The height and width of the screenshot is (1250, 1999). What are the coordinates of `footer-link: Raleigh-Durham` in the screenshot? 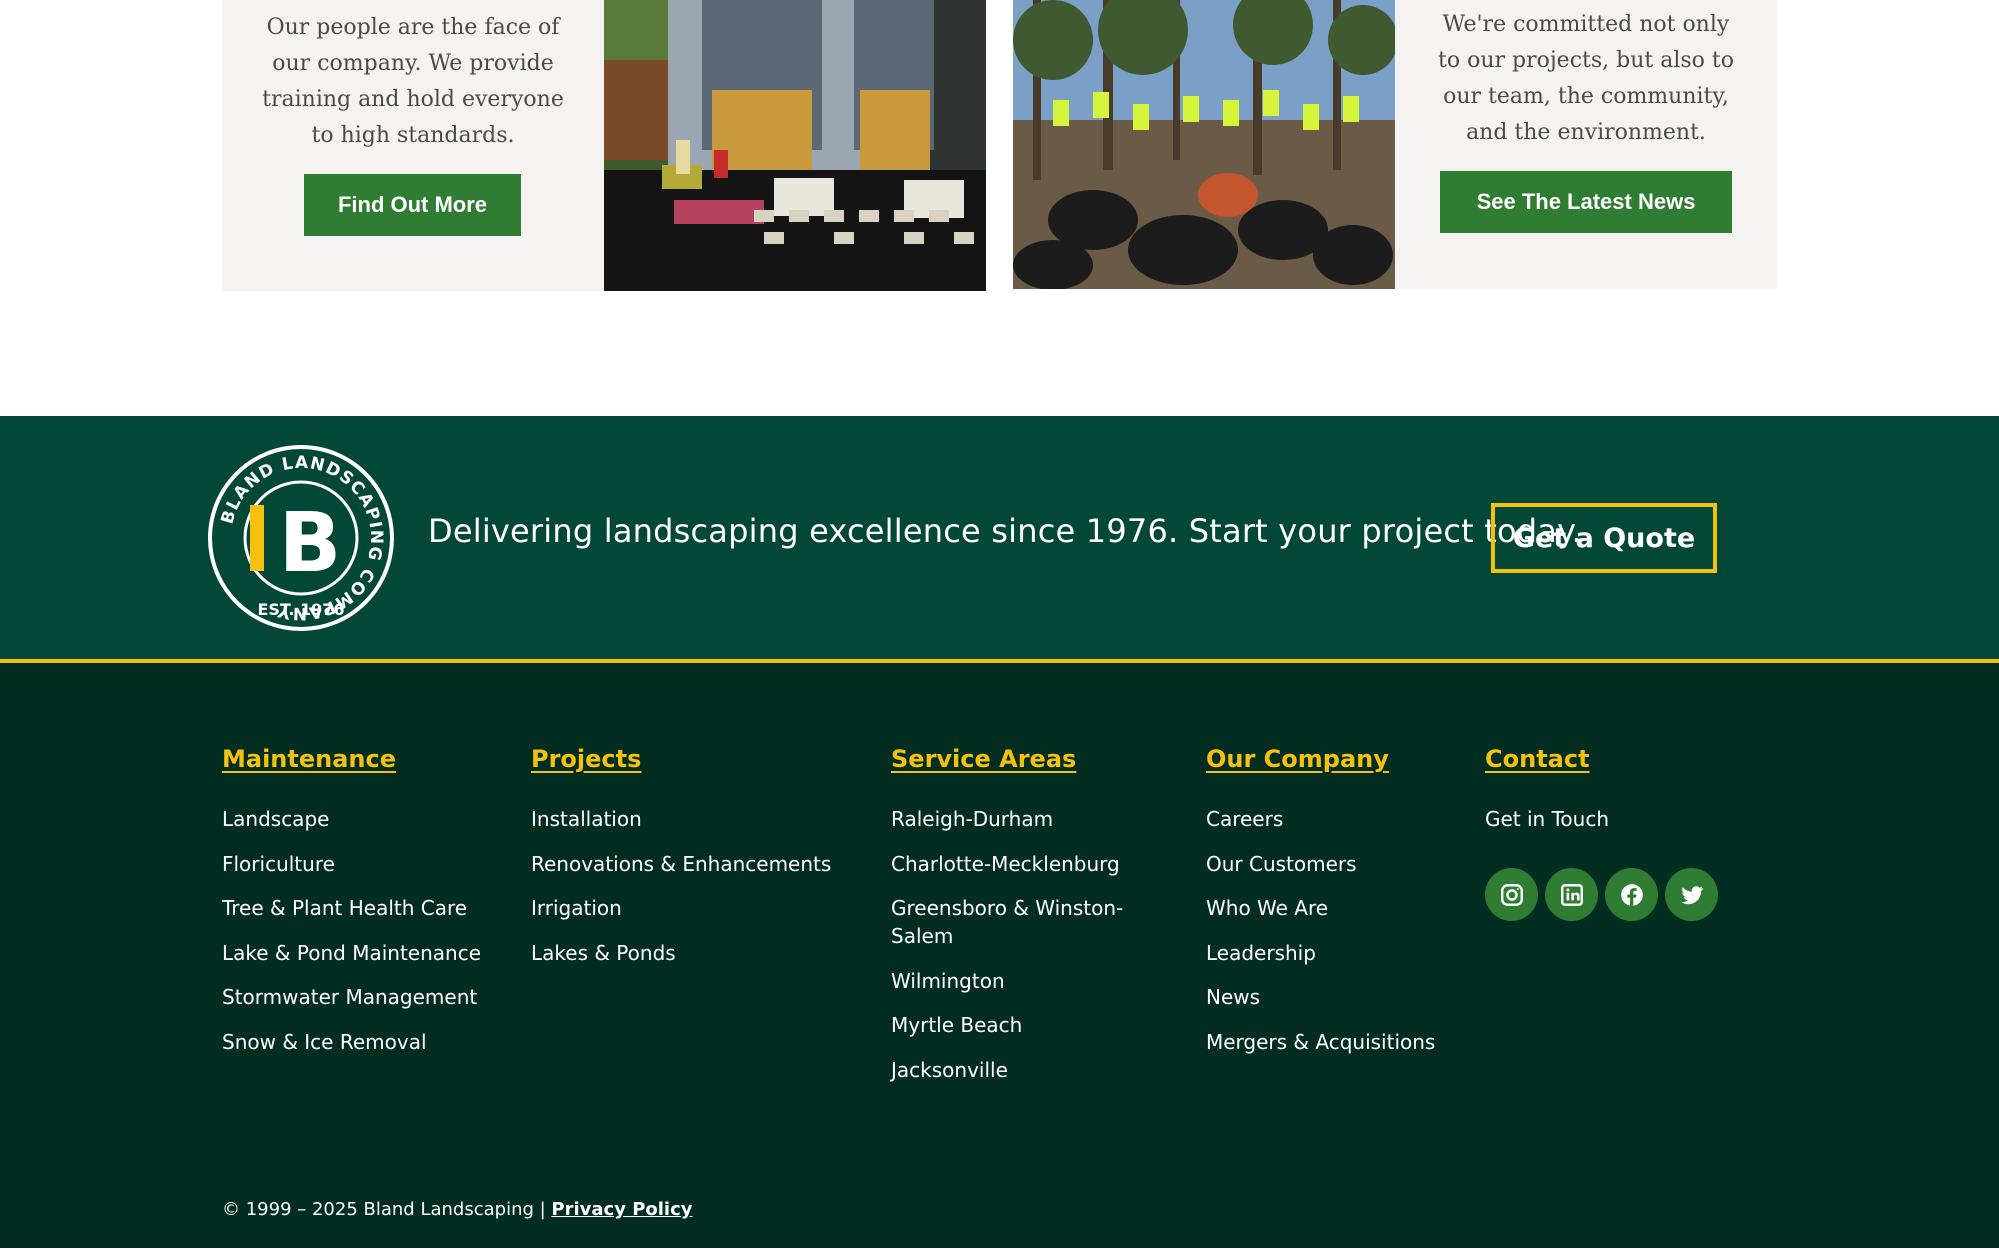 It's located at (1026, 819).